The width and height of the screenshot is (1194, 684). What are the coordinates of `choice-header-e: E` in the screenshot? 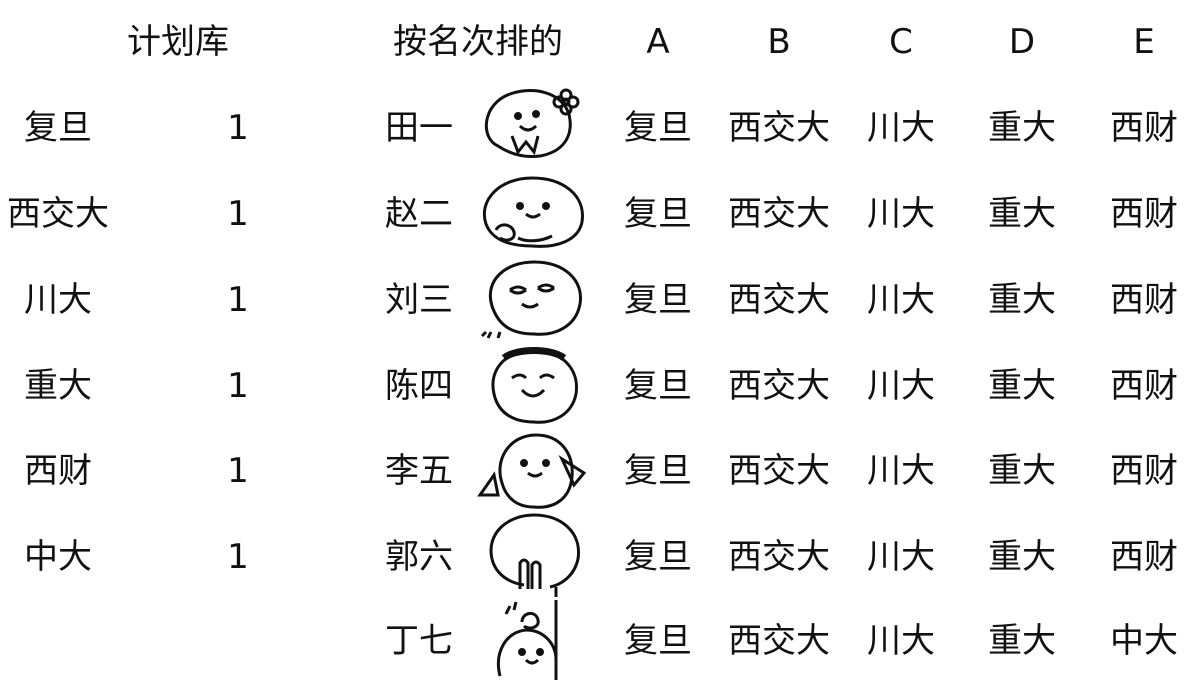 It's located at (1144, 42).